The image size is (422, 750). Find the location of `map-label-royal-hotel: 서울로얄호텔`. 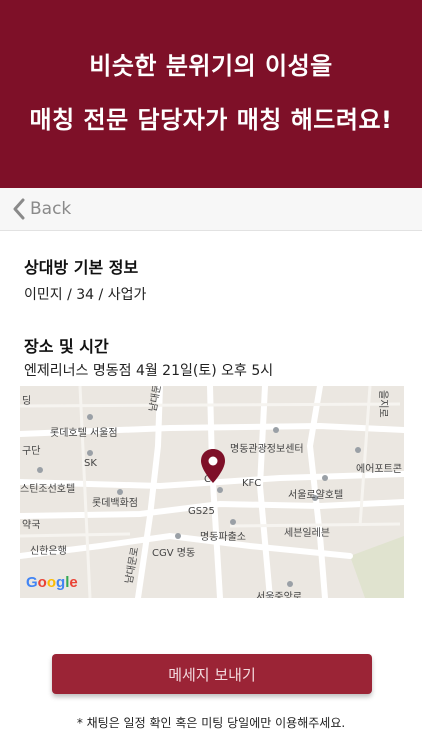

map-label-royal-hotel: 서울로얄호텔 is located at coordinates (316, 495).